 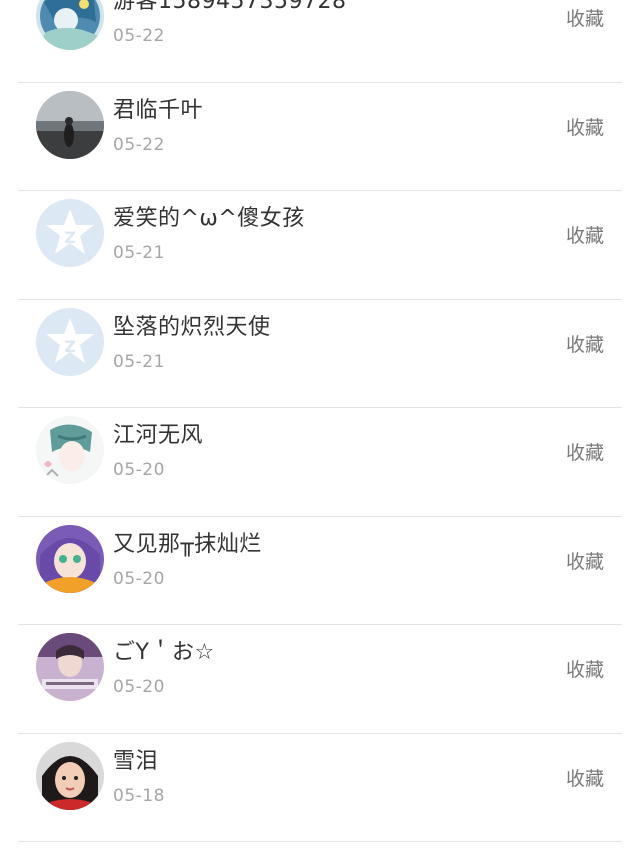 What do you see at coordinates (187, 544) in the screenshot?
I see `user-name: 又见那╥抹灿烂` at bounding box center [187, 544].